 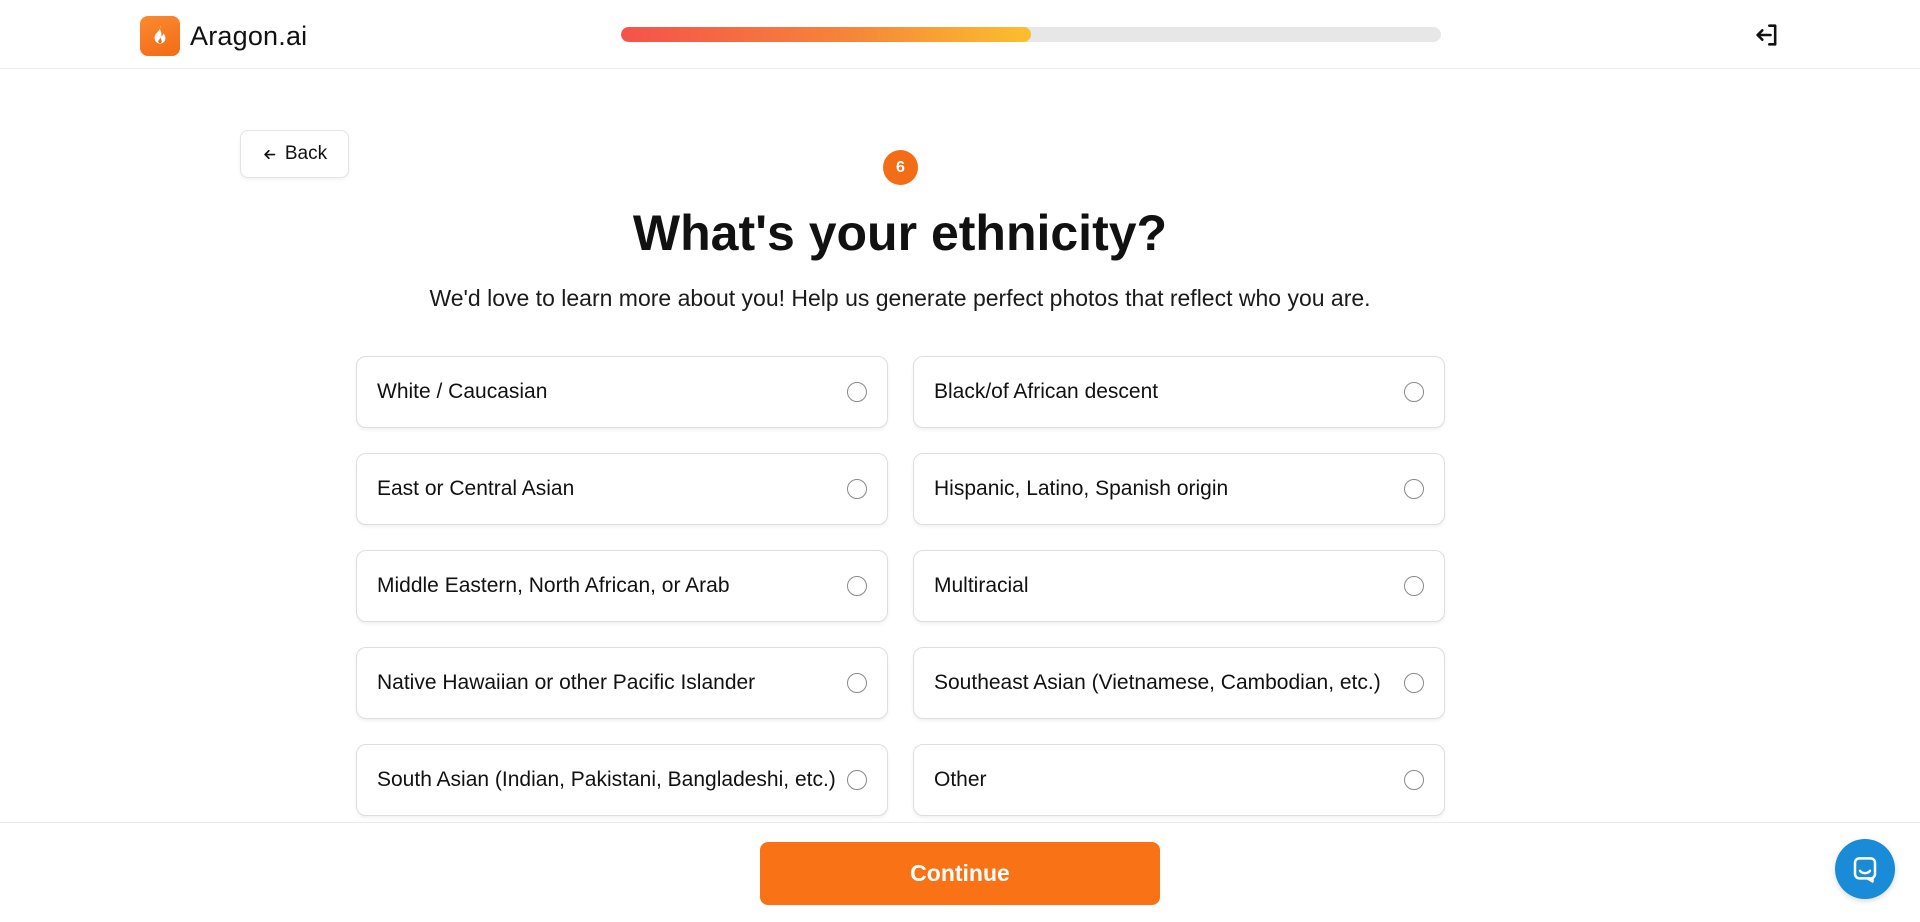 What do you see at coordinates (1179, 780) in the screenshot?
I see `option-other: Other` at bounding box center [1179, 780].